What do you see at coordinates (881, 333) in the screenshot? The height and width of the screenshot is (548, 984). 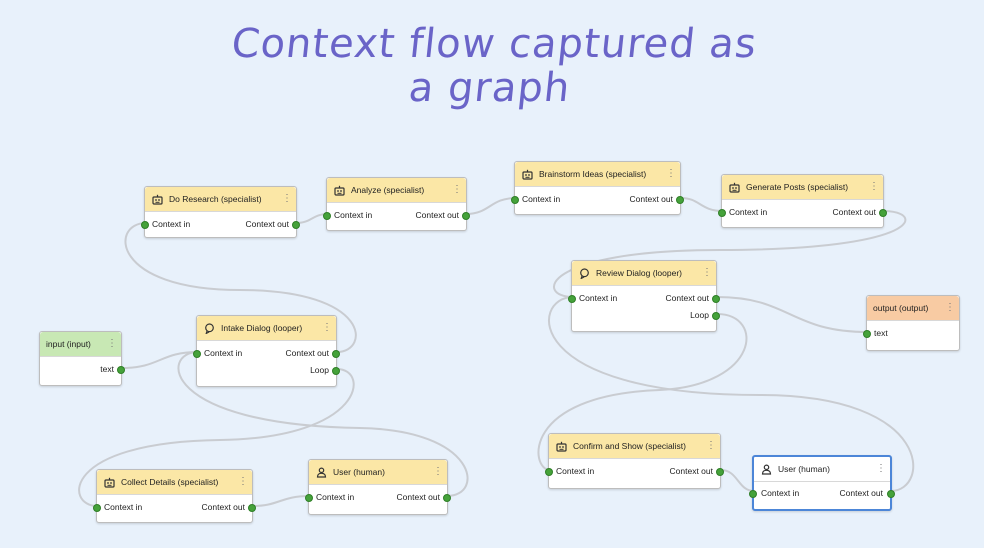 I see `port-label-in: text` at bounding box center [881, 333].